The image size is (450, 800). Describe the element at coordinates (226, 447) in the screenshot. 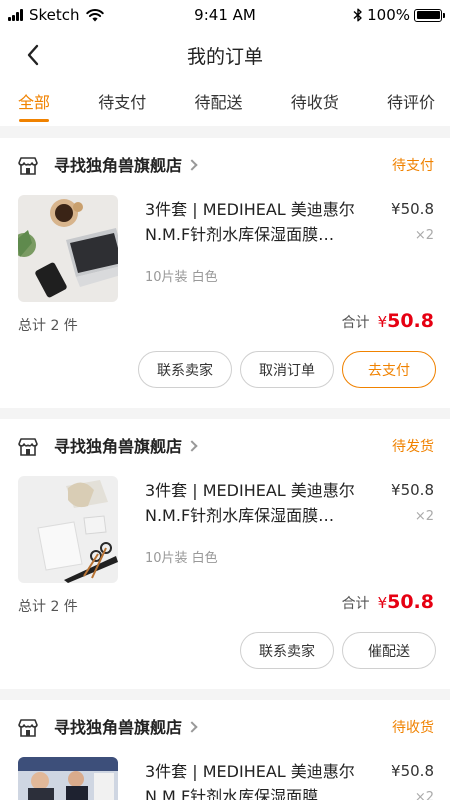

I see `shop-row: 寻找独角兽旗舰店 待发货` at that location.